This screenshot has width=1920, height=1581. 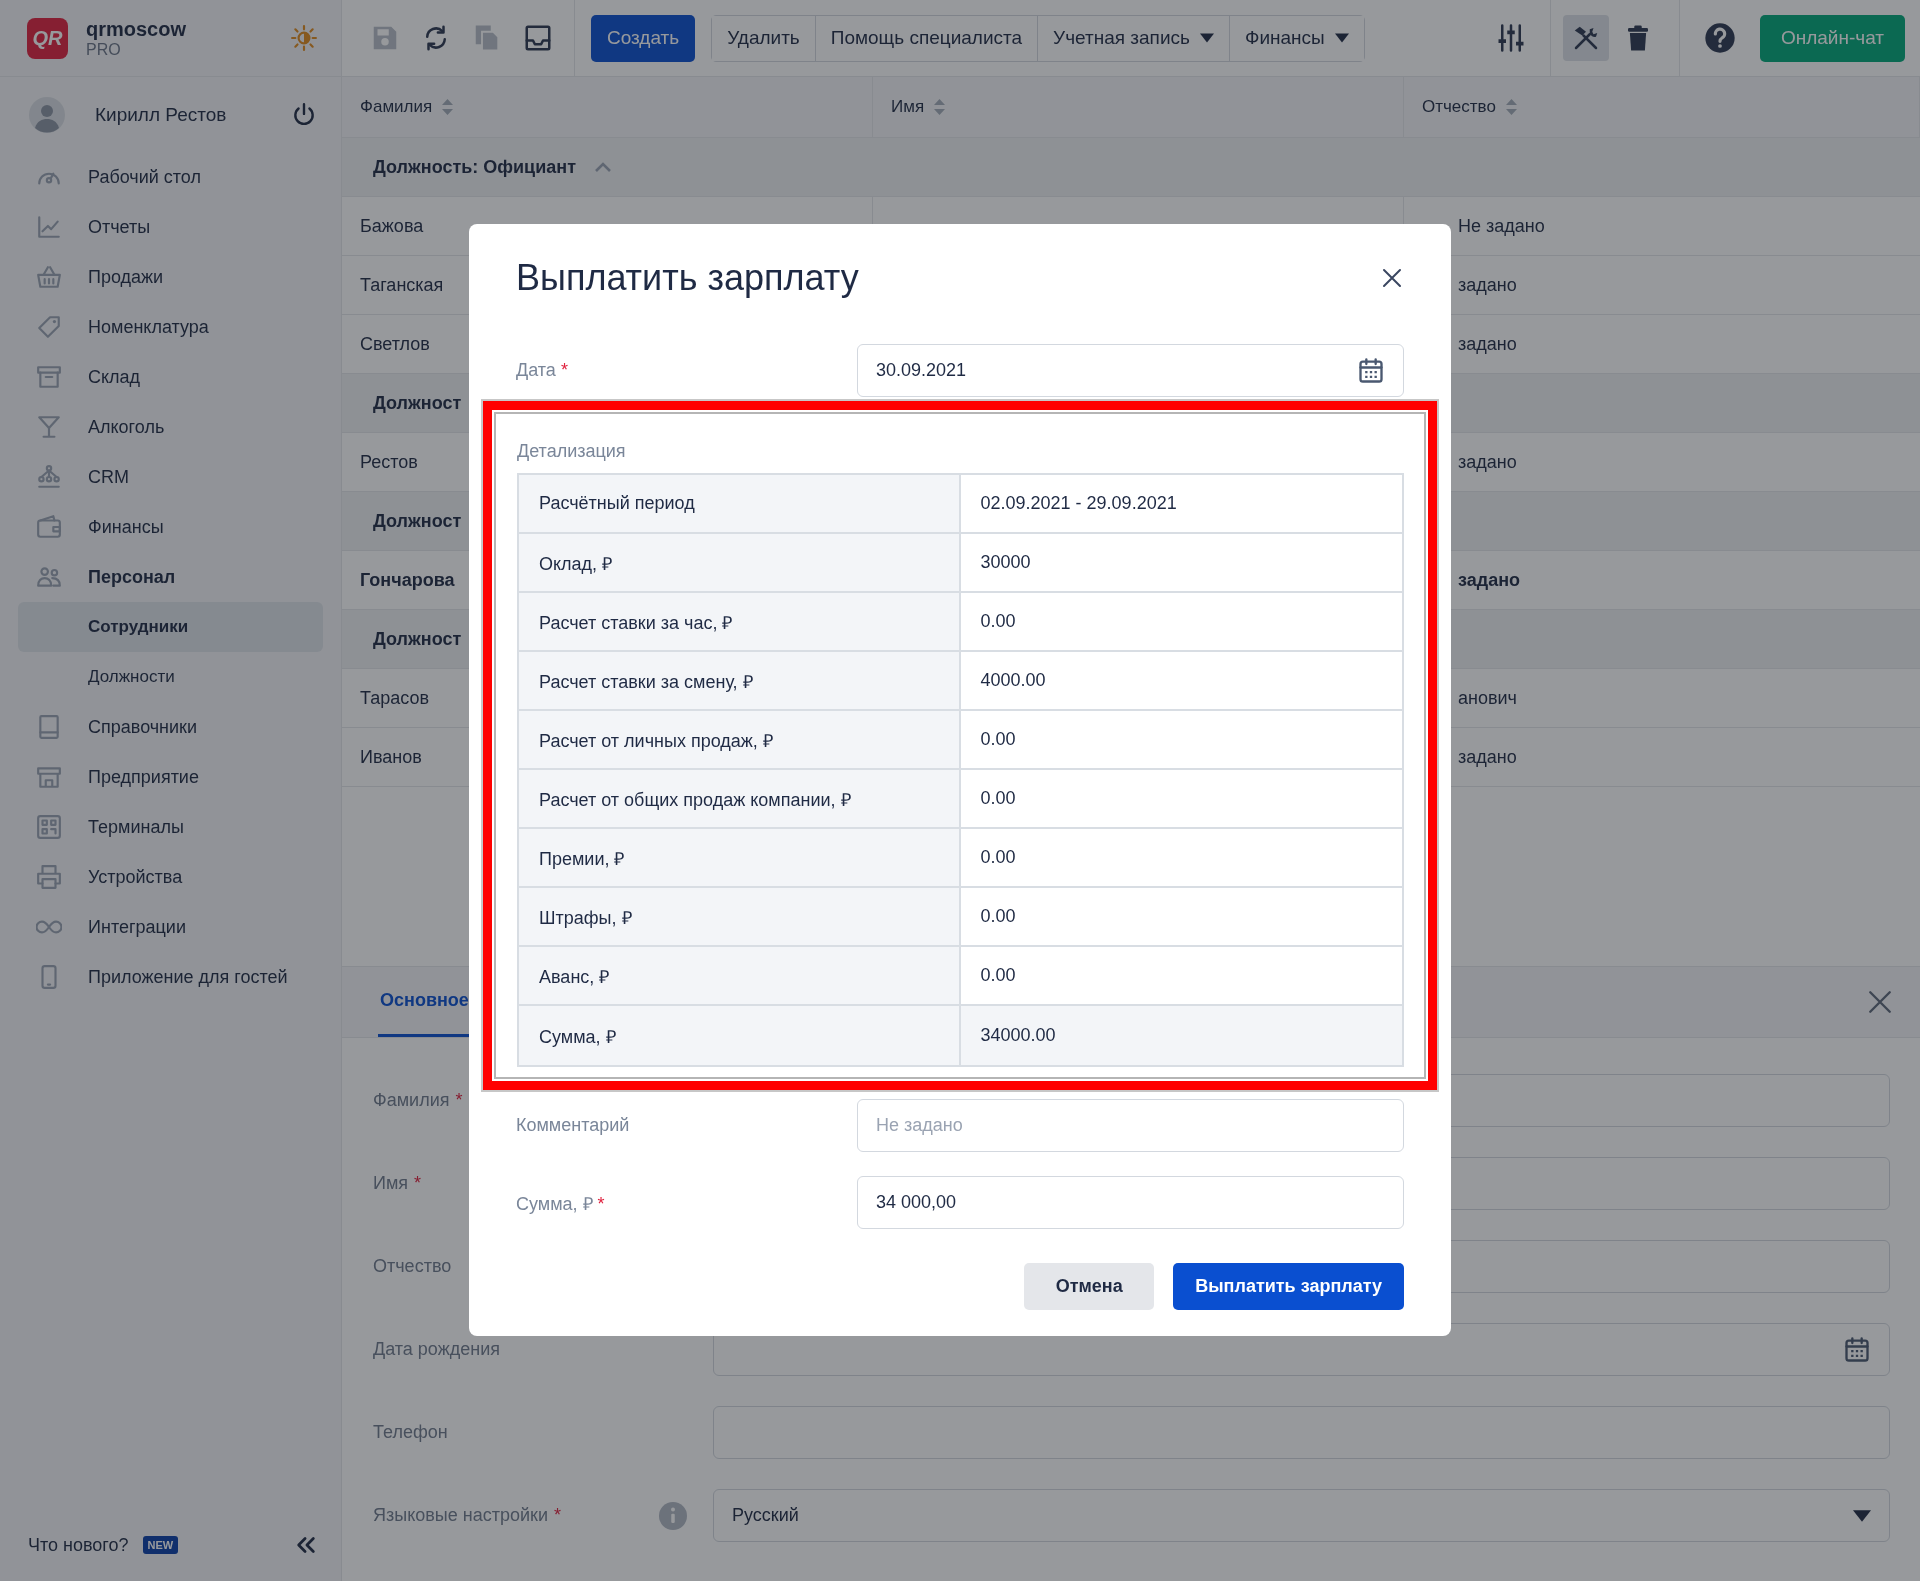 I want to click on wallet-icon, so click(x=49, y=527).